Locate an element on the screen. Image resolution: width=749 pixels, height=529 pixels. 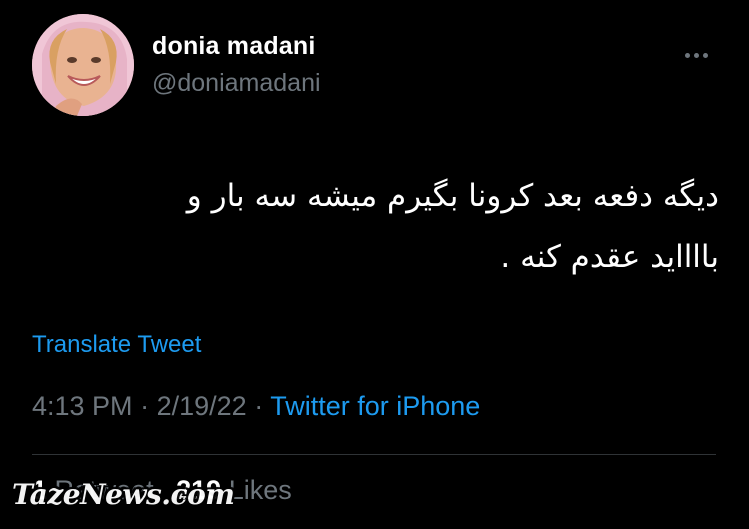
avatar-image is located at coordinates (83, 65).